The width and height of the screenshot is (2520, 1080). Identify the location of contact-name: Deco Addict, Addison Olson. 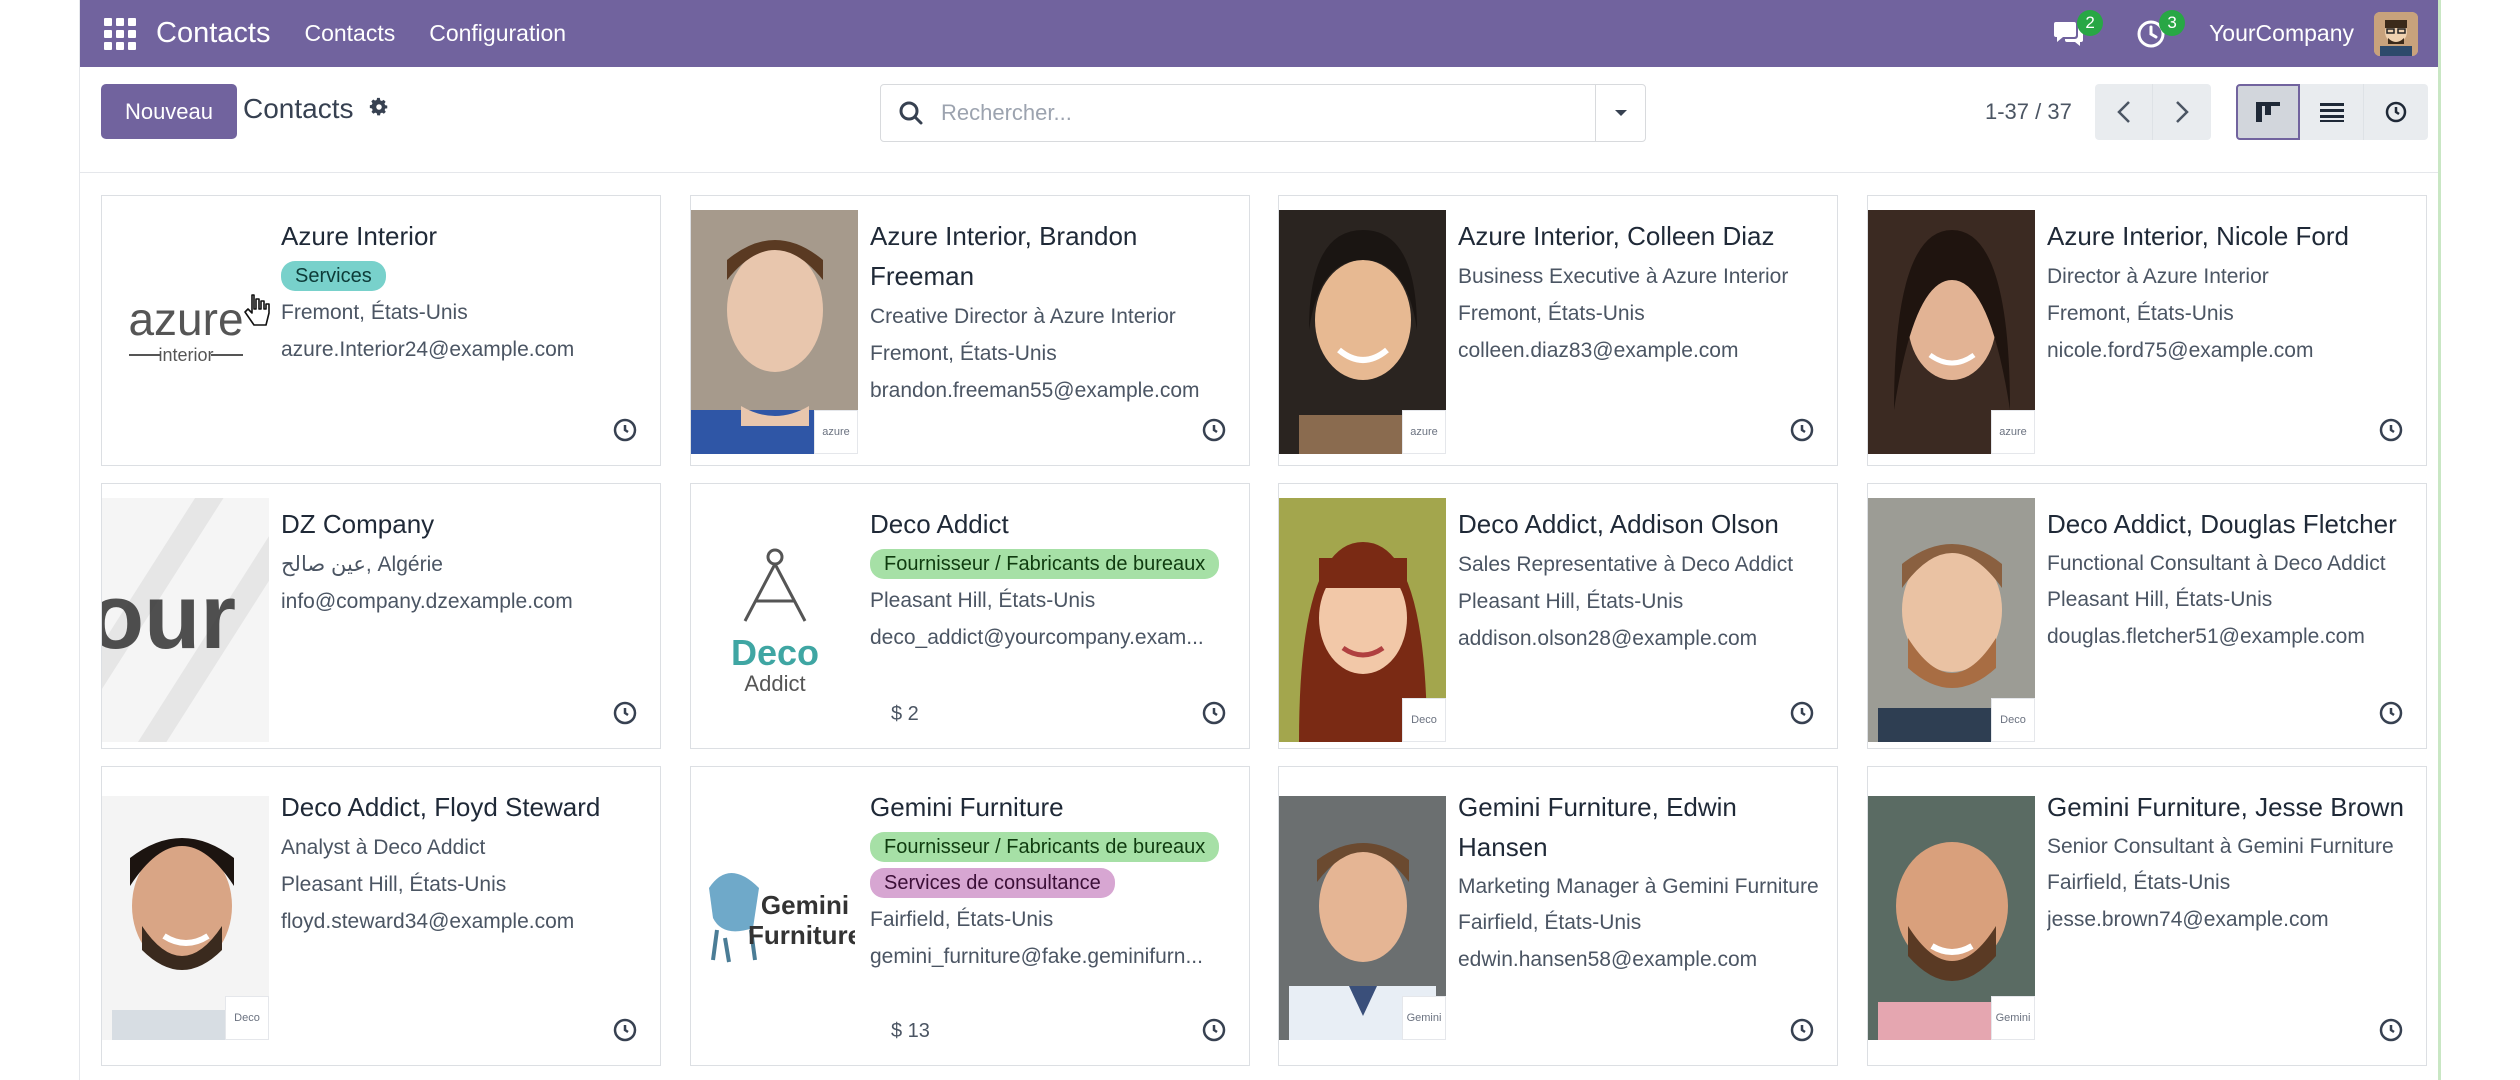
(1618, 524).